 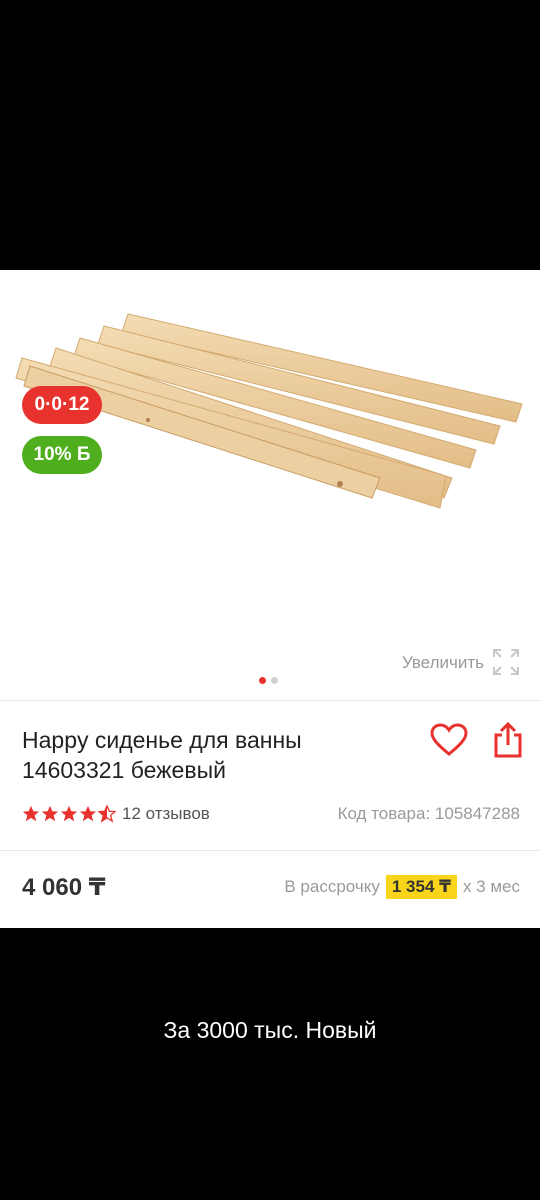 I want to click on gallery-dot-active, so click(x=262, y=680).